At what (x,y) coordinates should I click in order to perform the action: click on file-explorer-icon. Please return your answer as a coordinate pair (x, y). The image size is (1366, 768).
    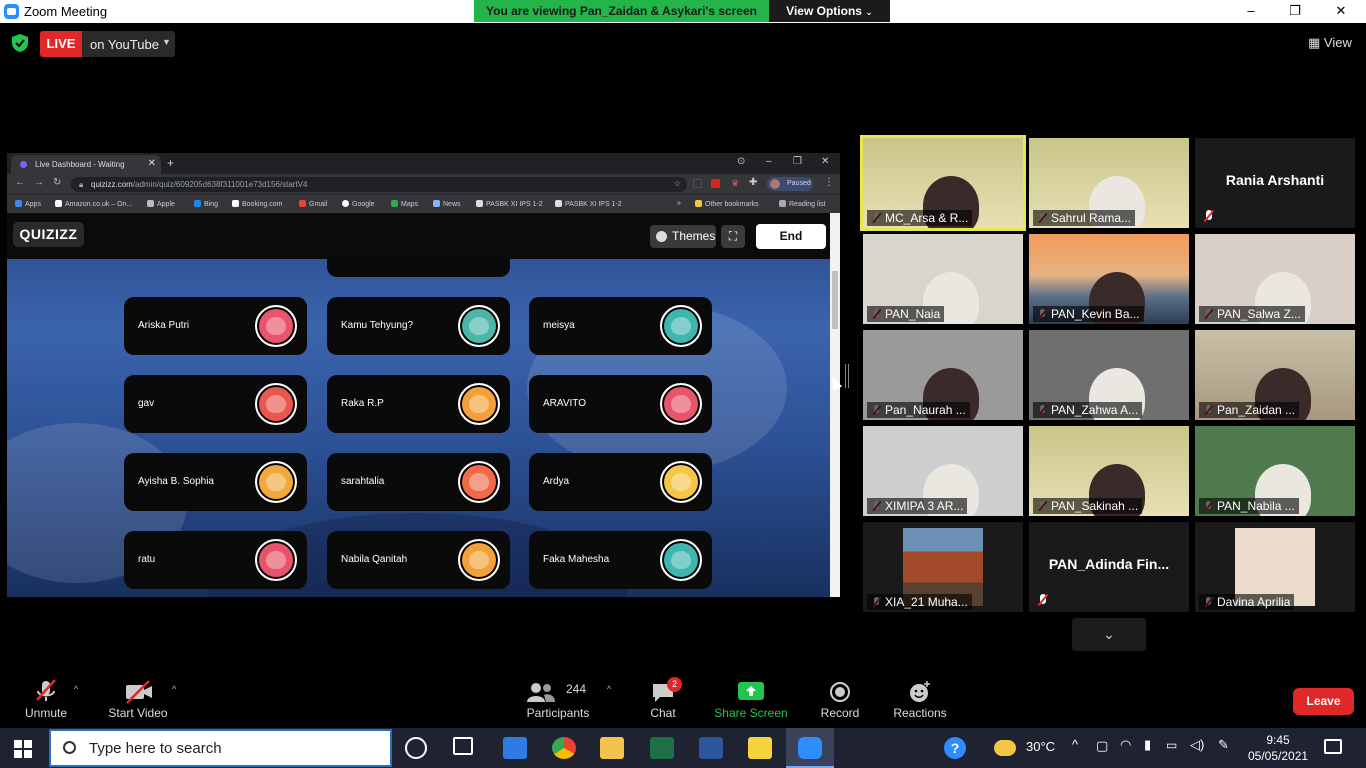
    Looking at the image, I should click on (612, 748).